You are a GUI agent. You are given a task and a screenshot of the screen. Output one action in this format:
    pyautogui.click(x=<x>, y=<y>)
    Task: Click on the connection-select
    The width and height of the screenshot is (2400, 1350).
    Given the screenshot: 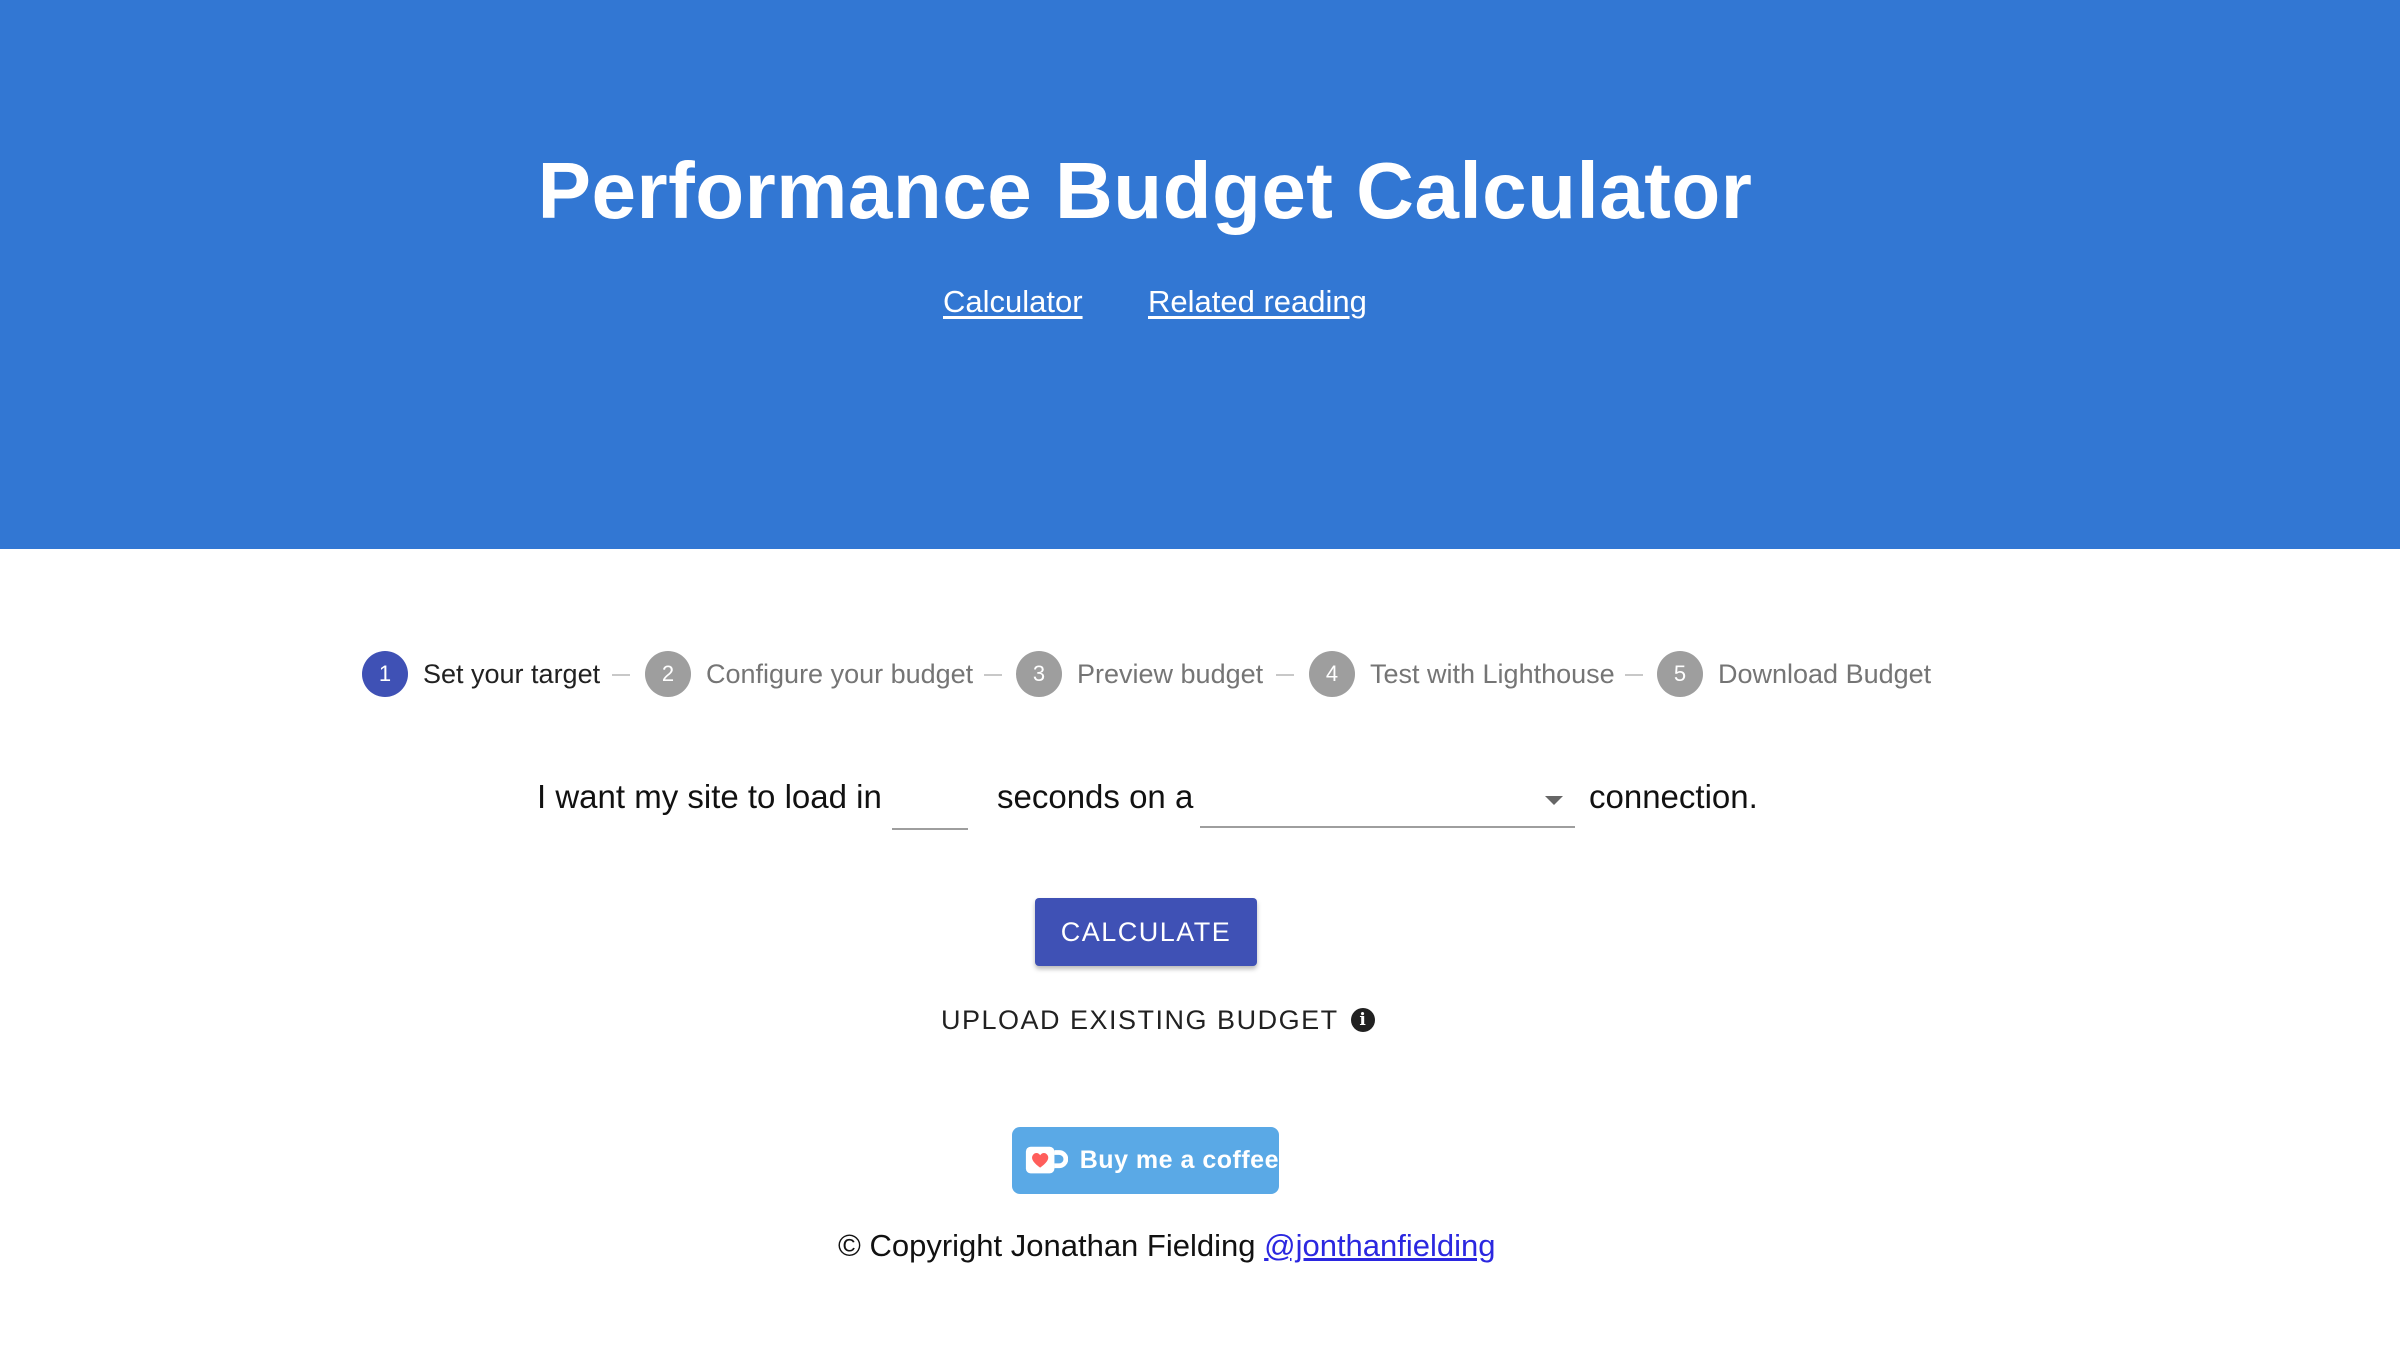 What is the action you would take?
    pyautogui.click(x=1387, y=799)
    